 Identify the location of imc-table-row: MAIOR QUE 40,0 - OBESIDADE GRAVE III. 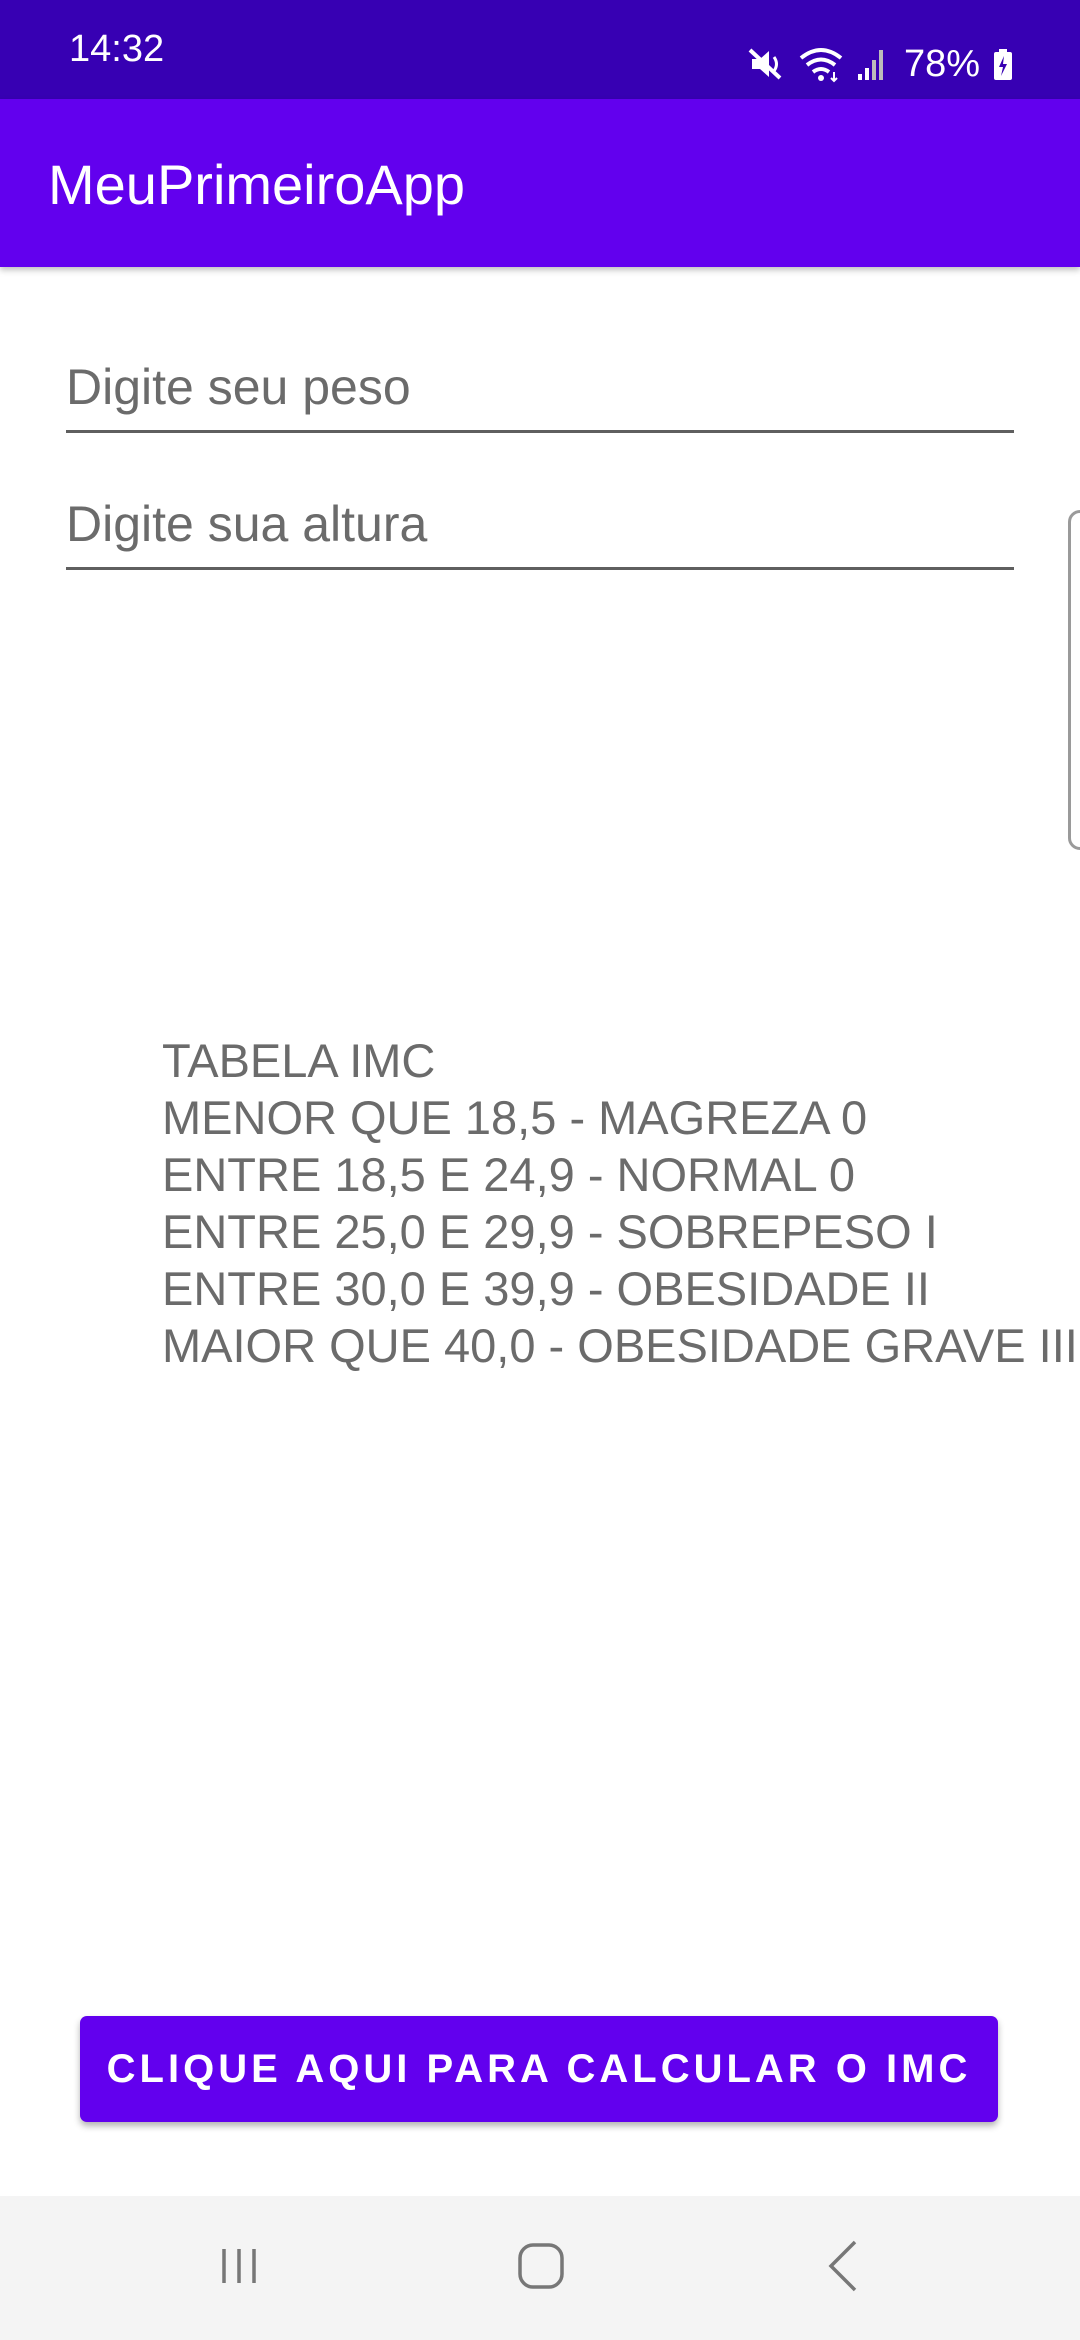
(620, 1345).